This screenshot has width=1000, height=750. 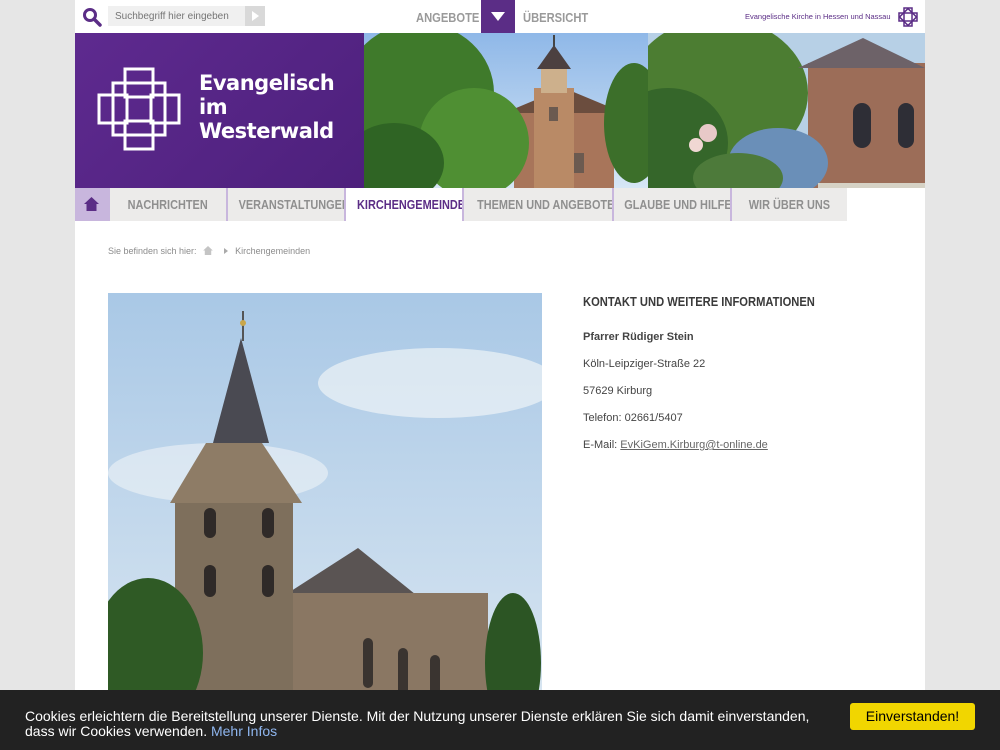 I want to click on contact-email-row: E-Mail: EvKiGem.Kirburg@t-online.de, so click(x=743, y=445).